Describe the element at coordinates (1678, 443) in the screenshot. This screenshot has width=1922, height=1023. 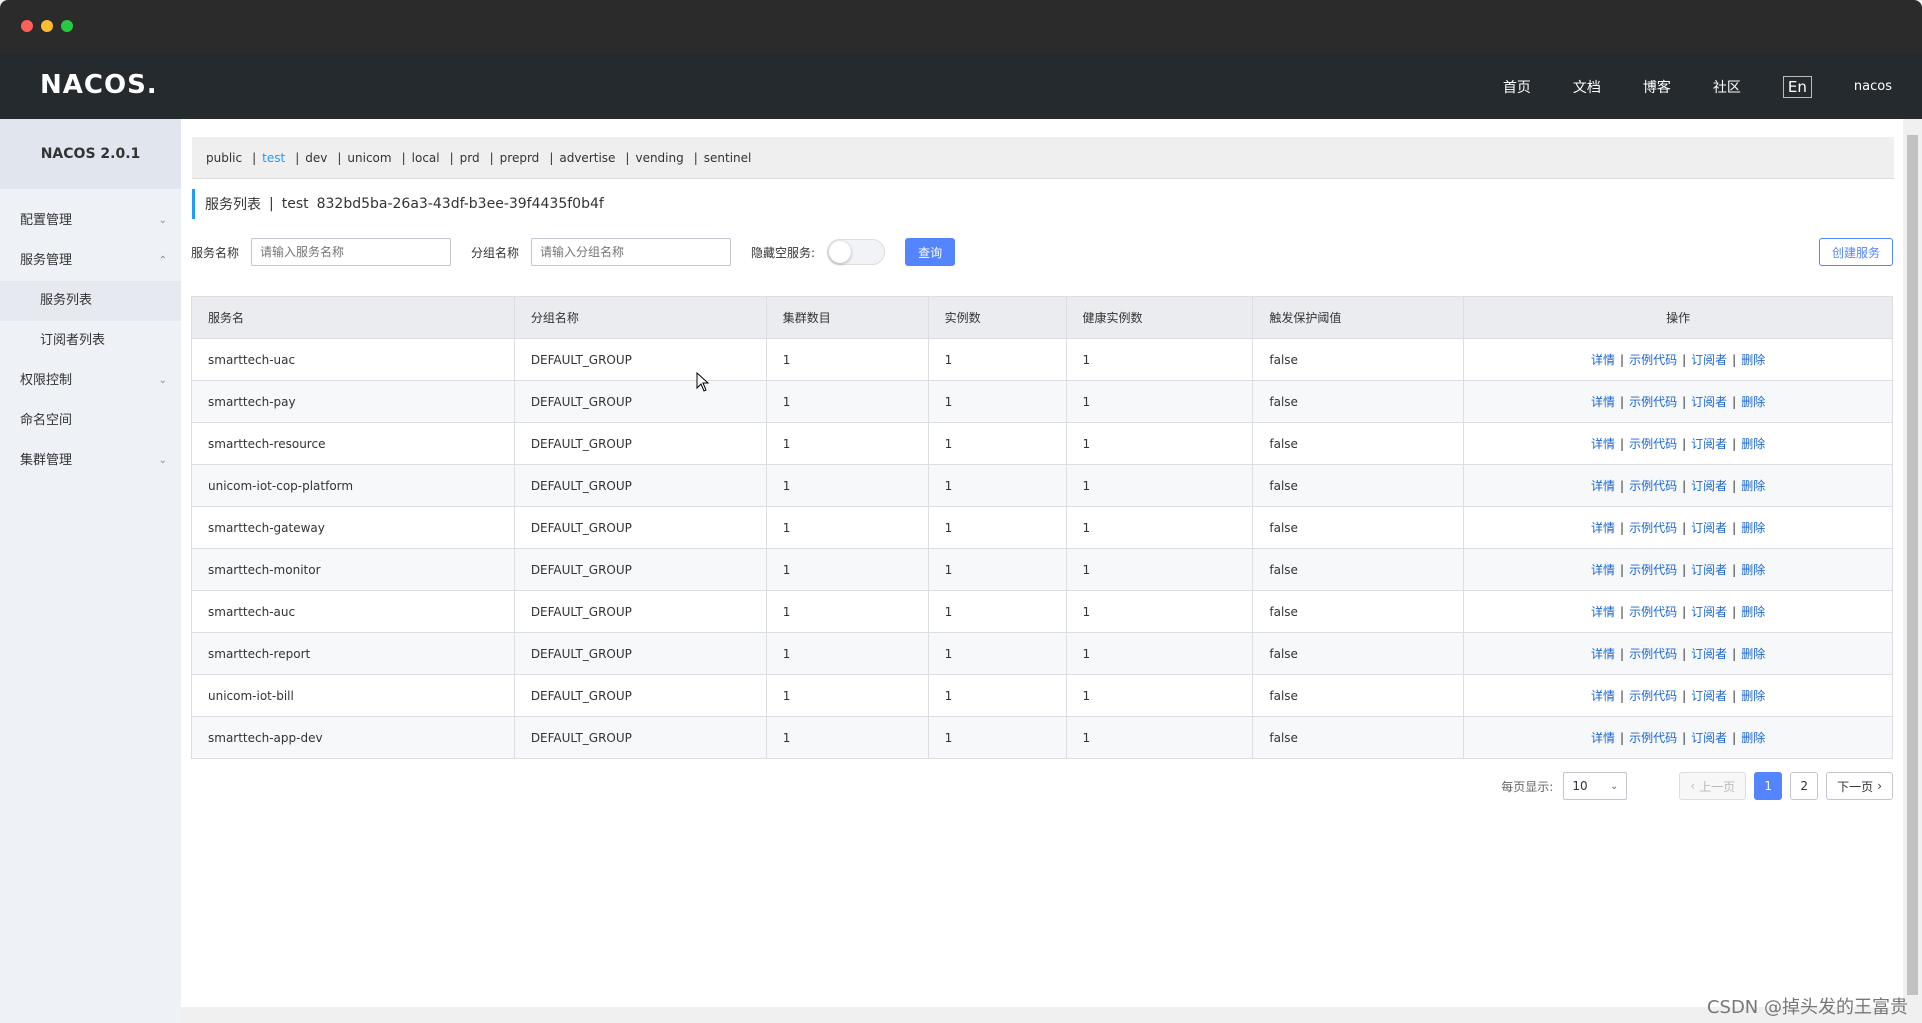
I see `table-cell-ops: 详情 | 示例代码 | 订阅者 | 删除` at that location.